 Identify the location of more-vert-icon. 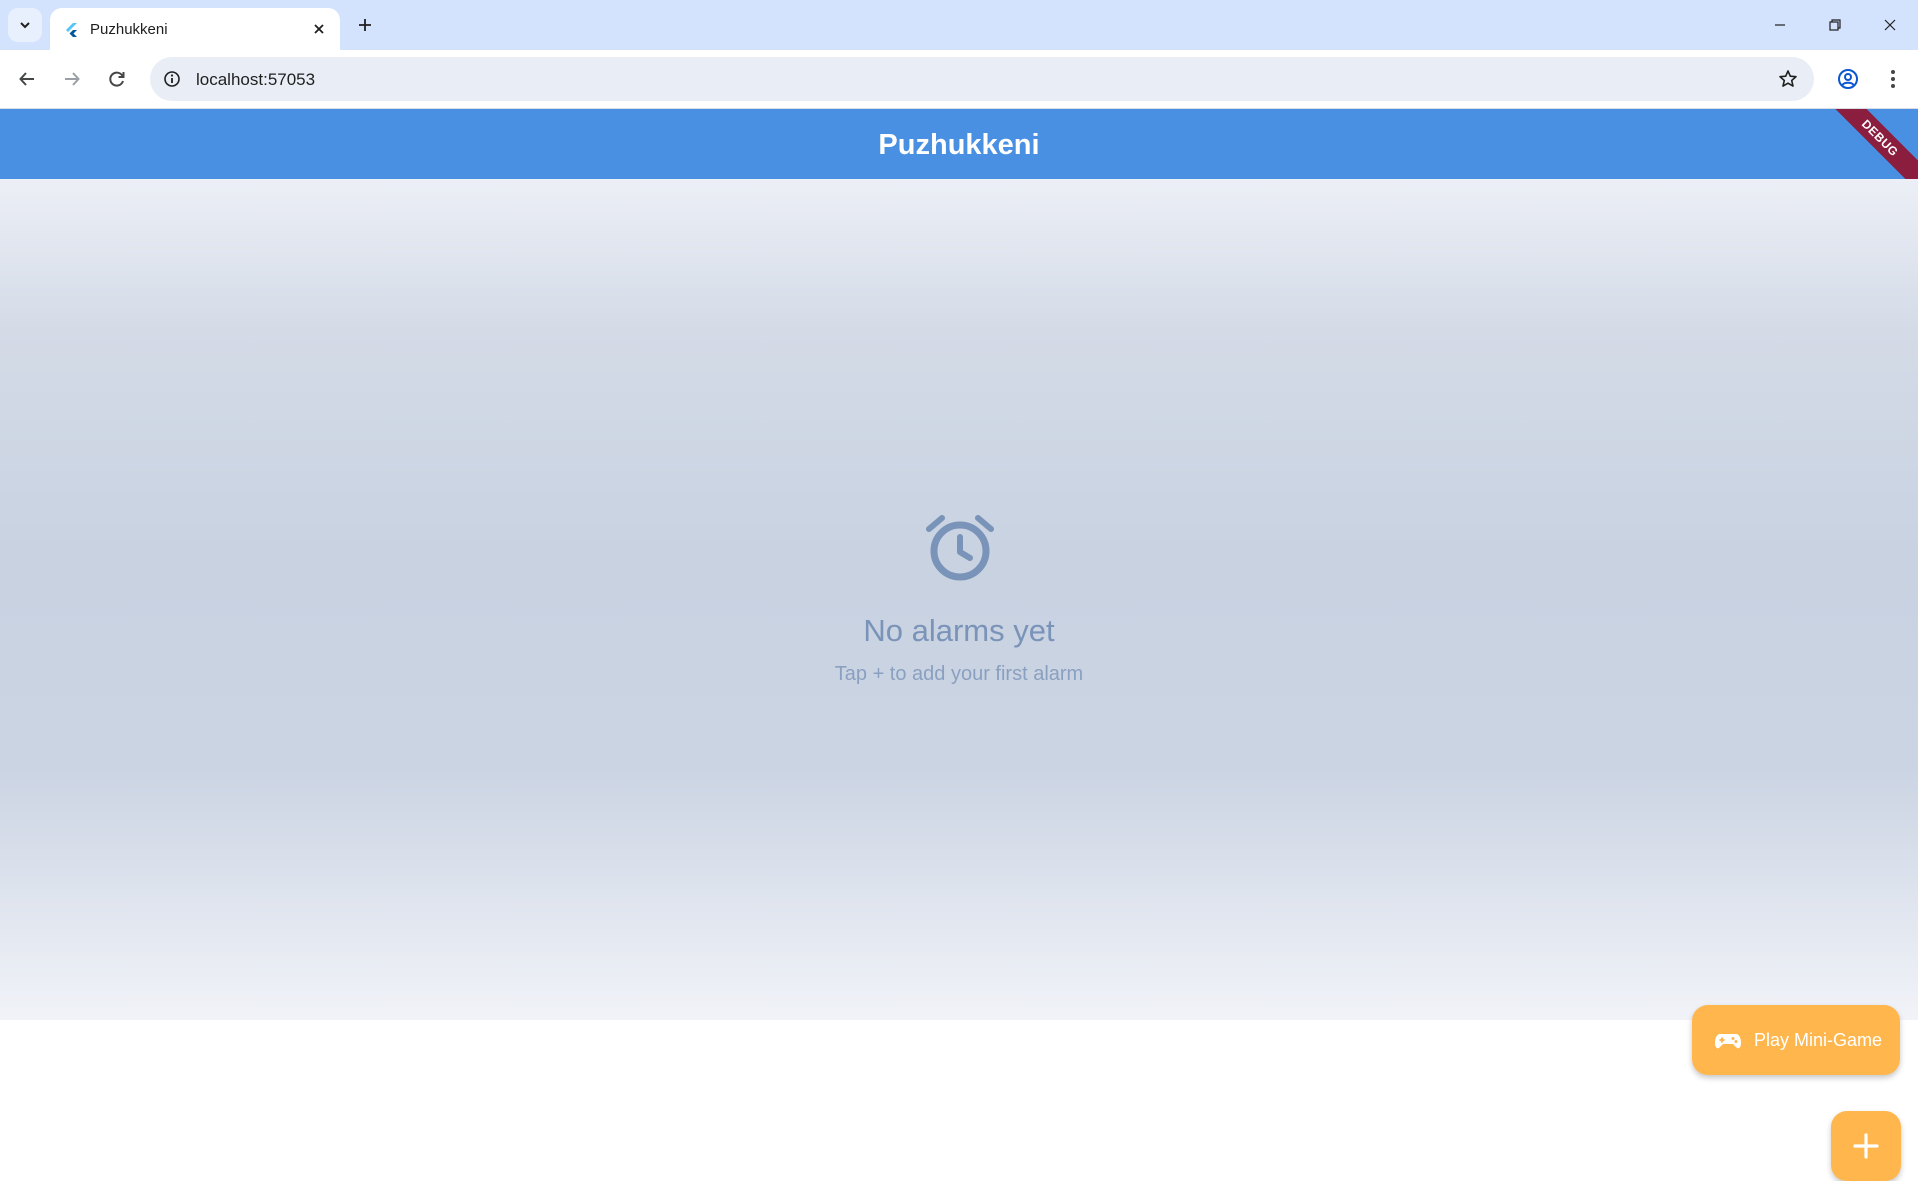
(1893, 79).